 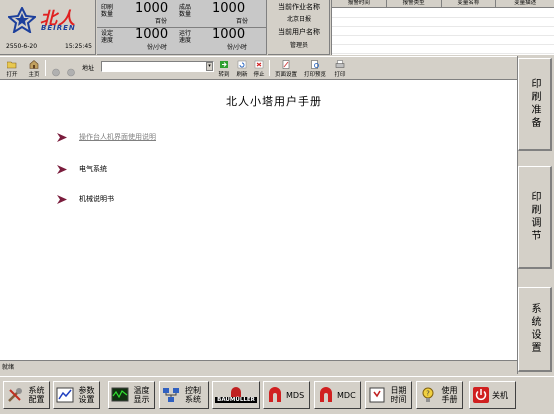 What do you see at coordinates (71, 72) in the screenshot?
I see `forward-disabled-icon` at bounding box center [71, 72].